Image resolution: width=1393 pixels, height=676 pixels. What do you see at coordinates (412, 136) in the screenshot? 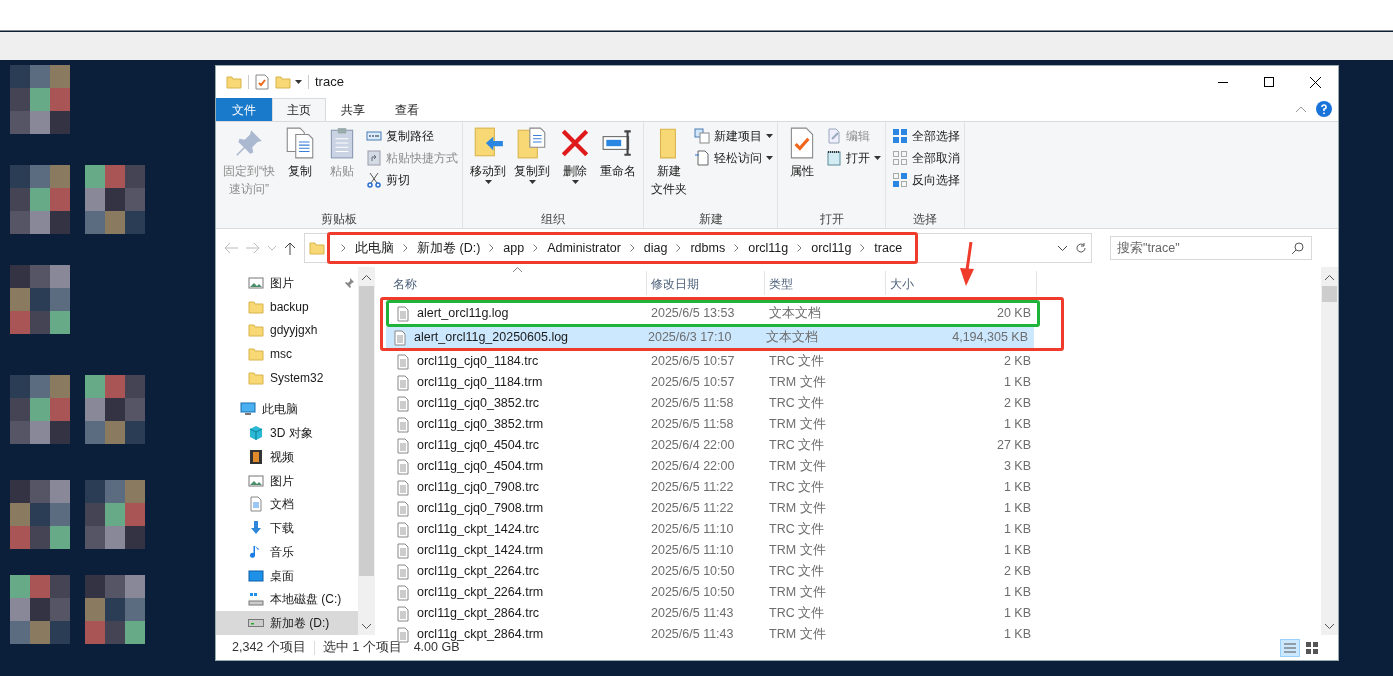
I see `ribbon-button: 复制路径` at bounding box center [412, 136].